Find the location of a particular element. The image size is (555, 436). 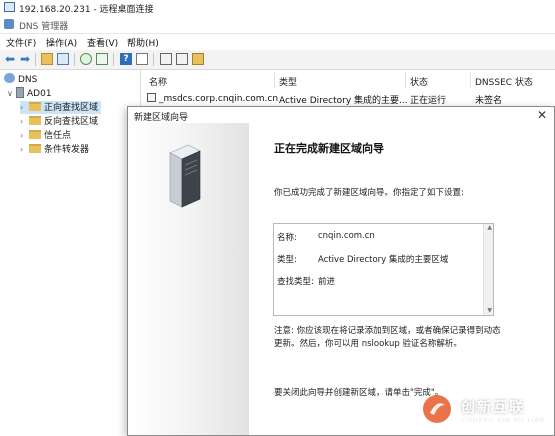

menu-bar: 文件(F) 操作(A) 查看(V) 帮助(H) is located at coordinates (277, 42).